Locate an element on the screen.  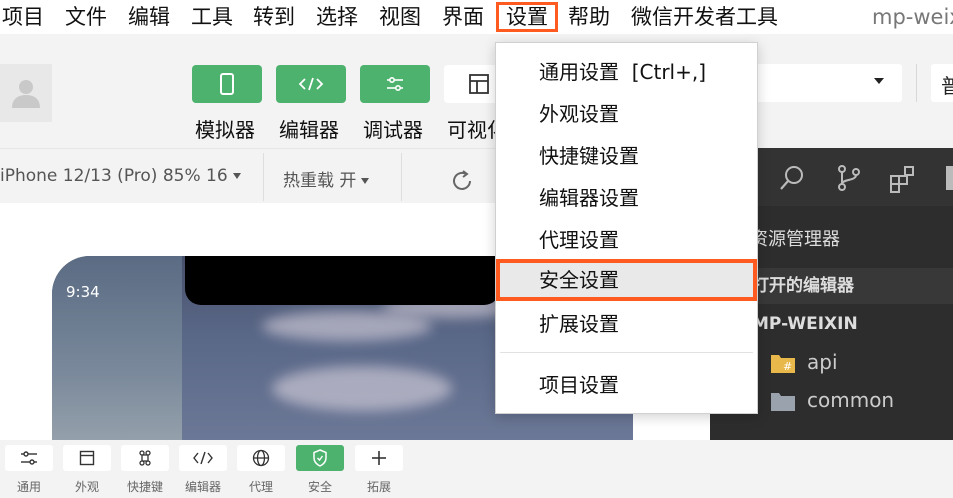
menu-view: 视图 is located at coordinates (400, 17).